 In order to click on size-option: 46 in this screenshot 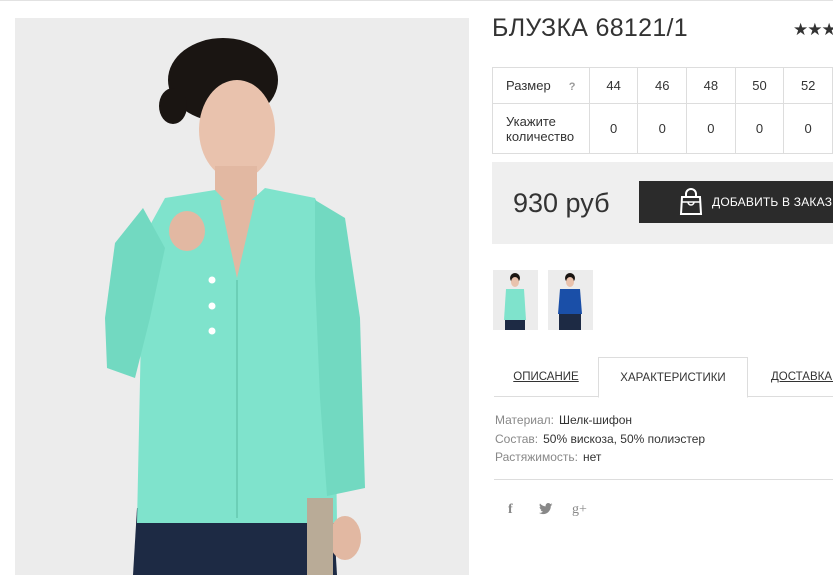, I will do `click(662, 85)`.